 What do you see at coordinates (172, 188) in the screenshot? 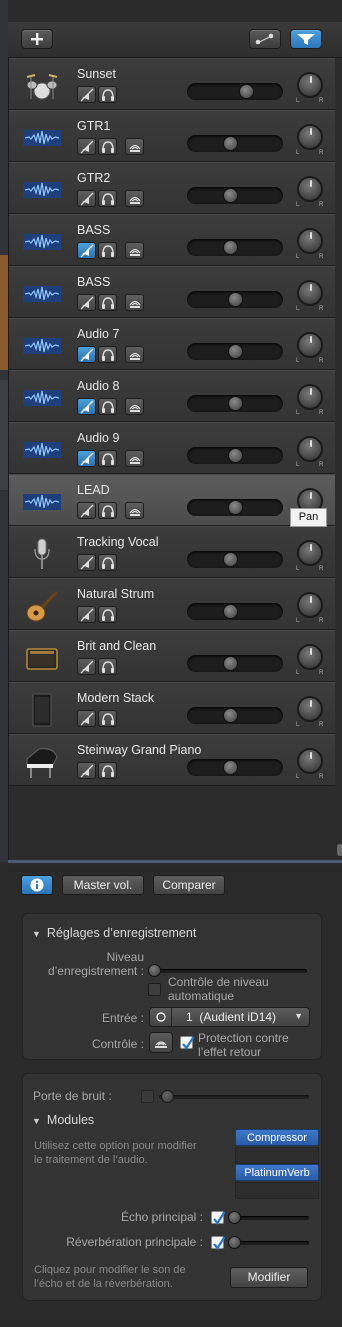
I see `track-row: GTR2 L R` at bounding box center [172, 188].